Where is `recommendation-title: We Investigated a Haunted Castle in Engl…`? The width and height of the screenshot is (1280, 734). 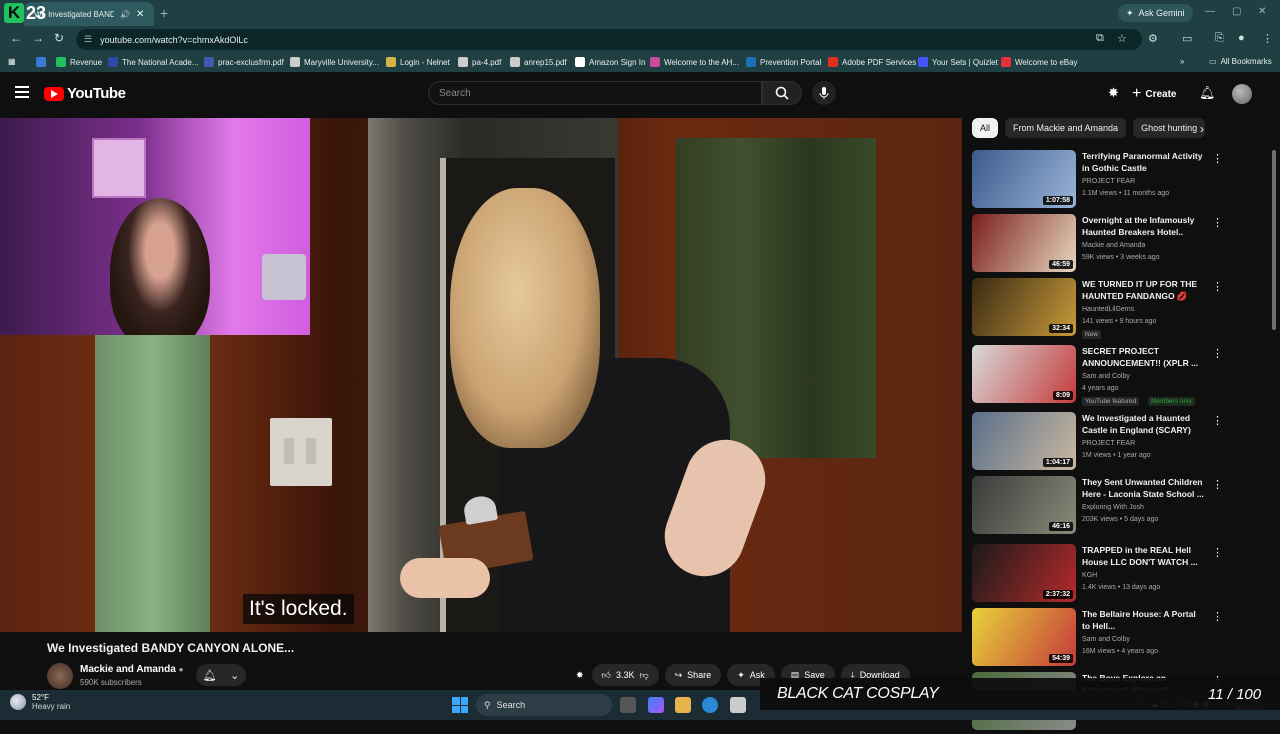 recommendation-title: We Investigated a Haunted Castle in Engl… is located at coordinates (1144, 424).